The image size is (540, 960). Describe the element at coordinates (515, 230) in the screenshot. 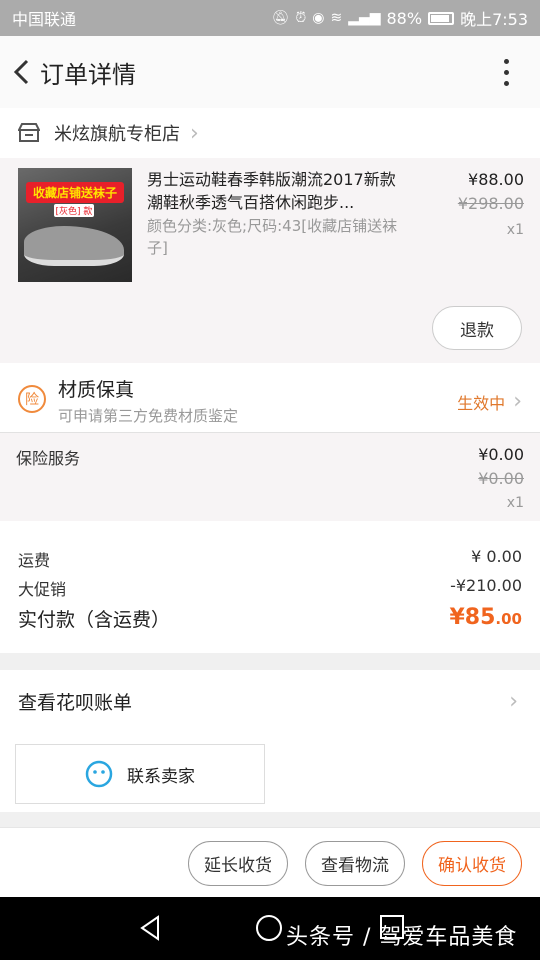

I see `product-quantity: x1` at that location.